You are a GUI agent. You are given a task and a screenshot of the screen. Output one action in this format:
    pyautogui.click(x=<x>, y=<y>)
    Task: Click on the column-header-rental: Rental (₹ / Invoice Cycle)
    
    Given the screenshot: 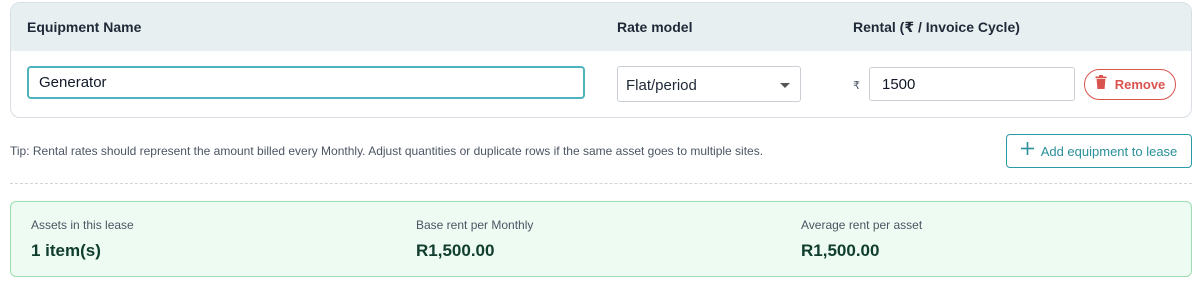 What is the action you would take?
    pyautogui.click(x=936, y=27)
    